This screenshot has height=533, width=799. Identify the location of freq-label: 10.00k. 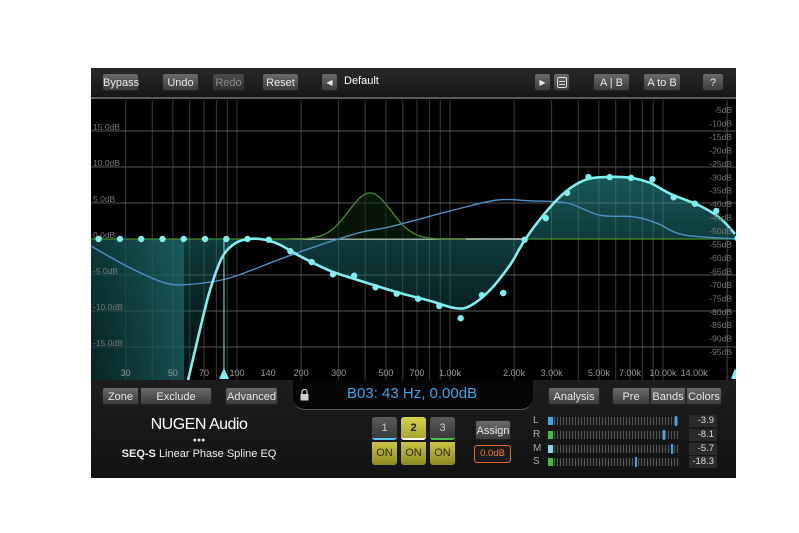
(663, 373).